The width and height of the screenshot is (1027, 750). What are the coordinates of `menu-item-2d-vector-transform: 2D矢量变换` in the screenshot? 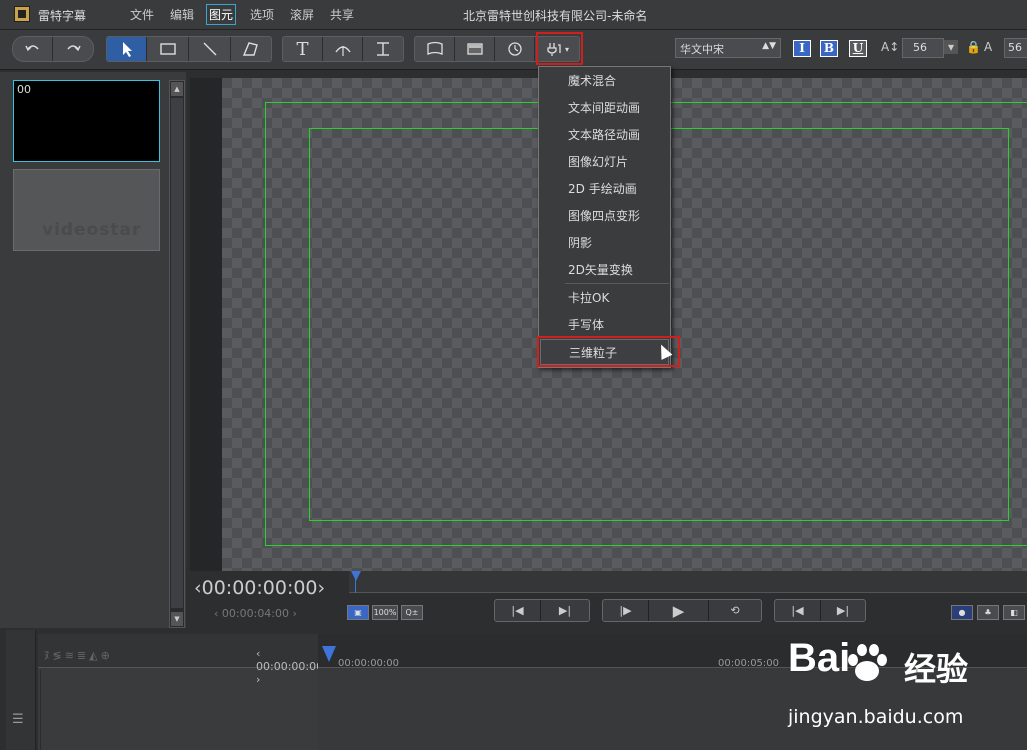 It's located at (604, 270).